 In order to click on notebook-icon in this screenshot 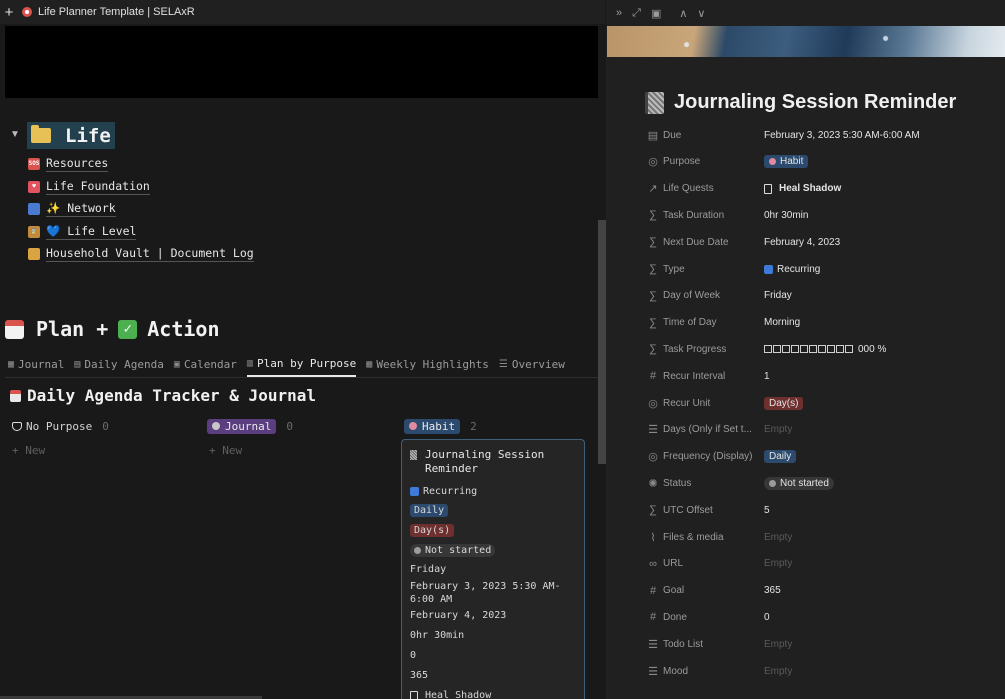, I will do `click(15, 395)`.